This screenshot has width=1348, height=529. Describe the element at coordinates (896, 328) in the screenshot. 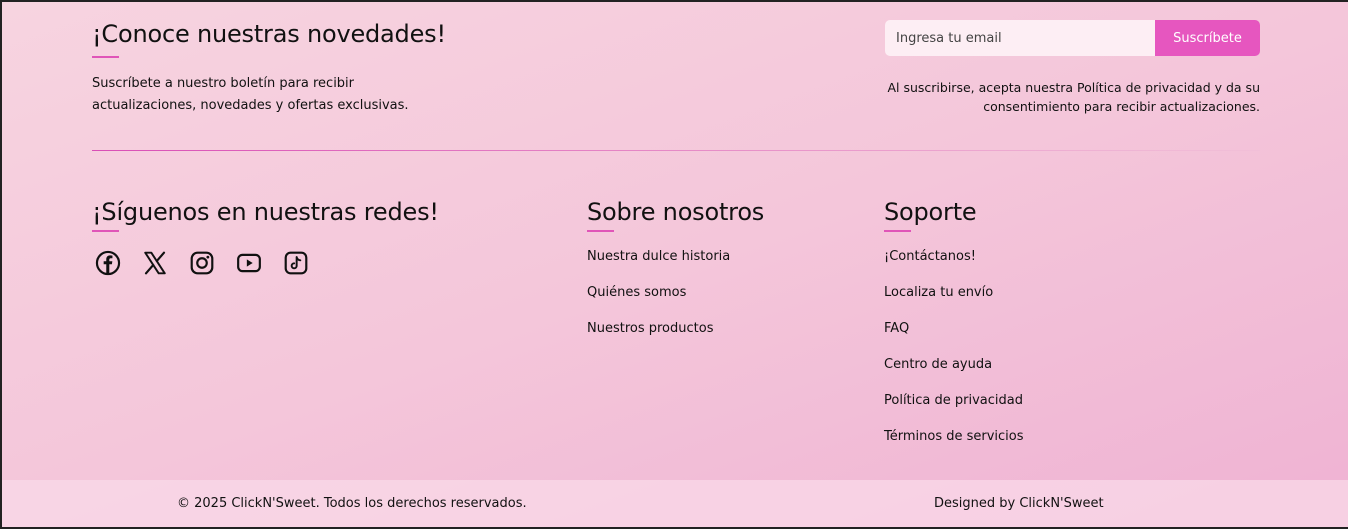

I see `link-faq: FAQ` at that location.